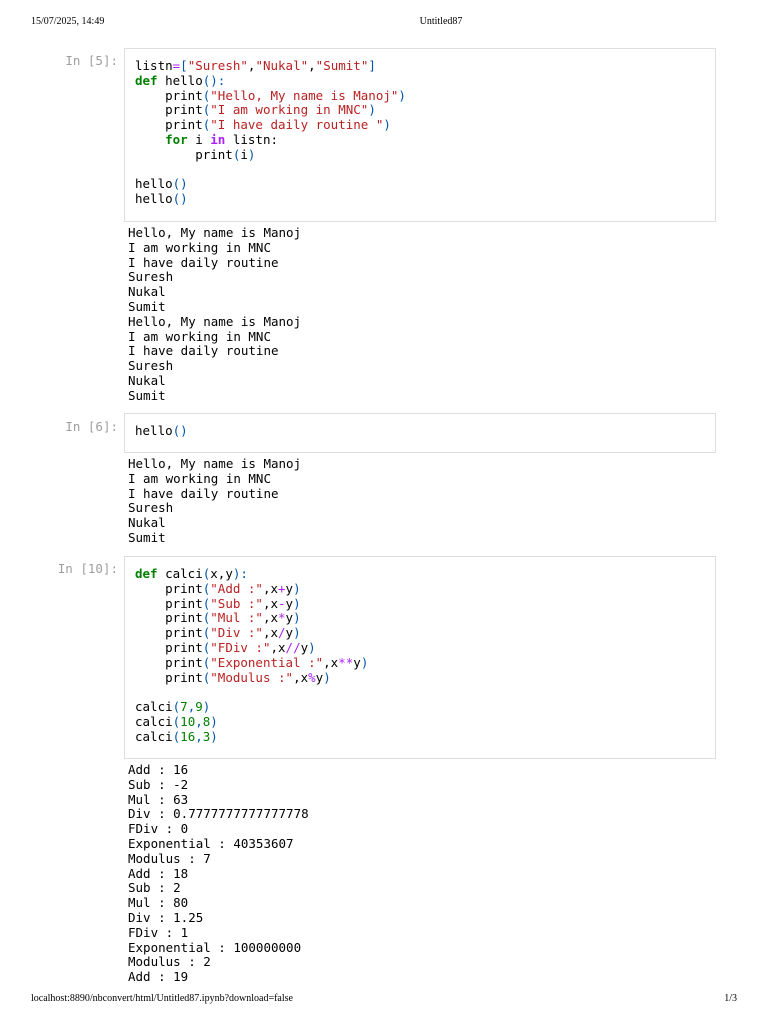 Image resolution: width=768 pixels, height=1024 pixels. What do you see at coordinates (158, 769) in the screenshot?
I see `output-line: Add : 16` at bounding box center [158, 769].